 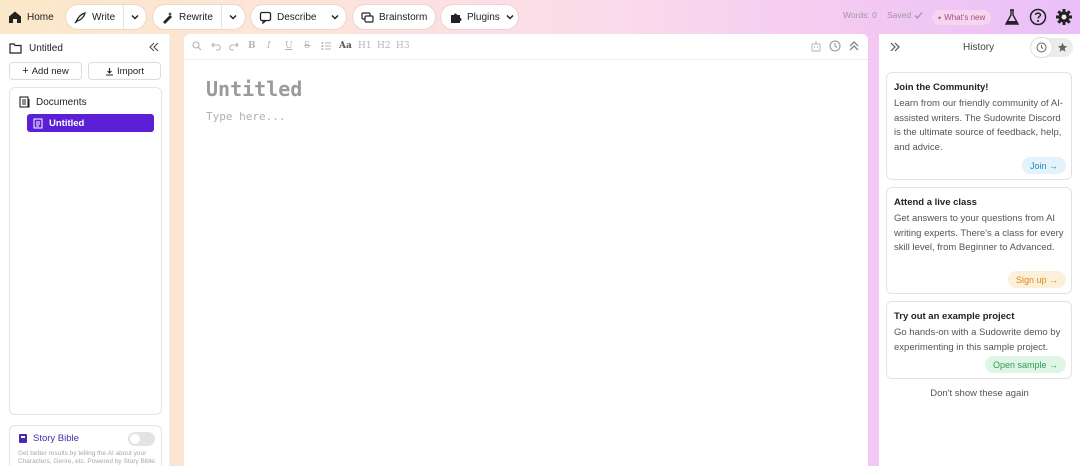 I want to click on write-button: Write, so click(x=94, y=17).